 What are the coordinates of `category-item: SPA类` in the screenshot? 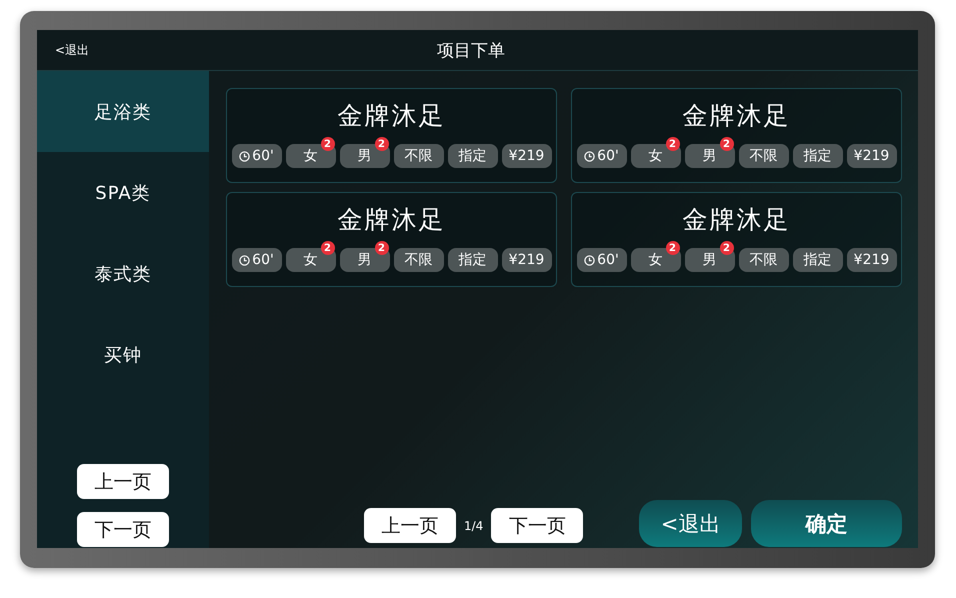 It's located at (123, 192).